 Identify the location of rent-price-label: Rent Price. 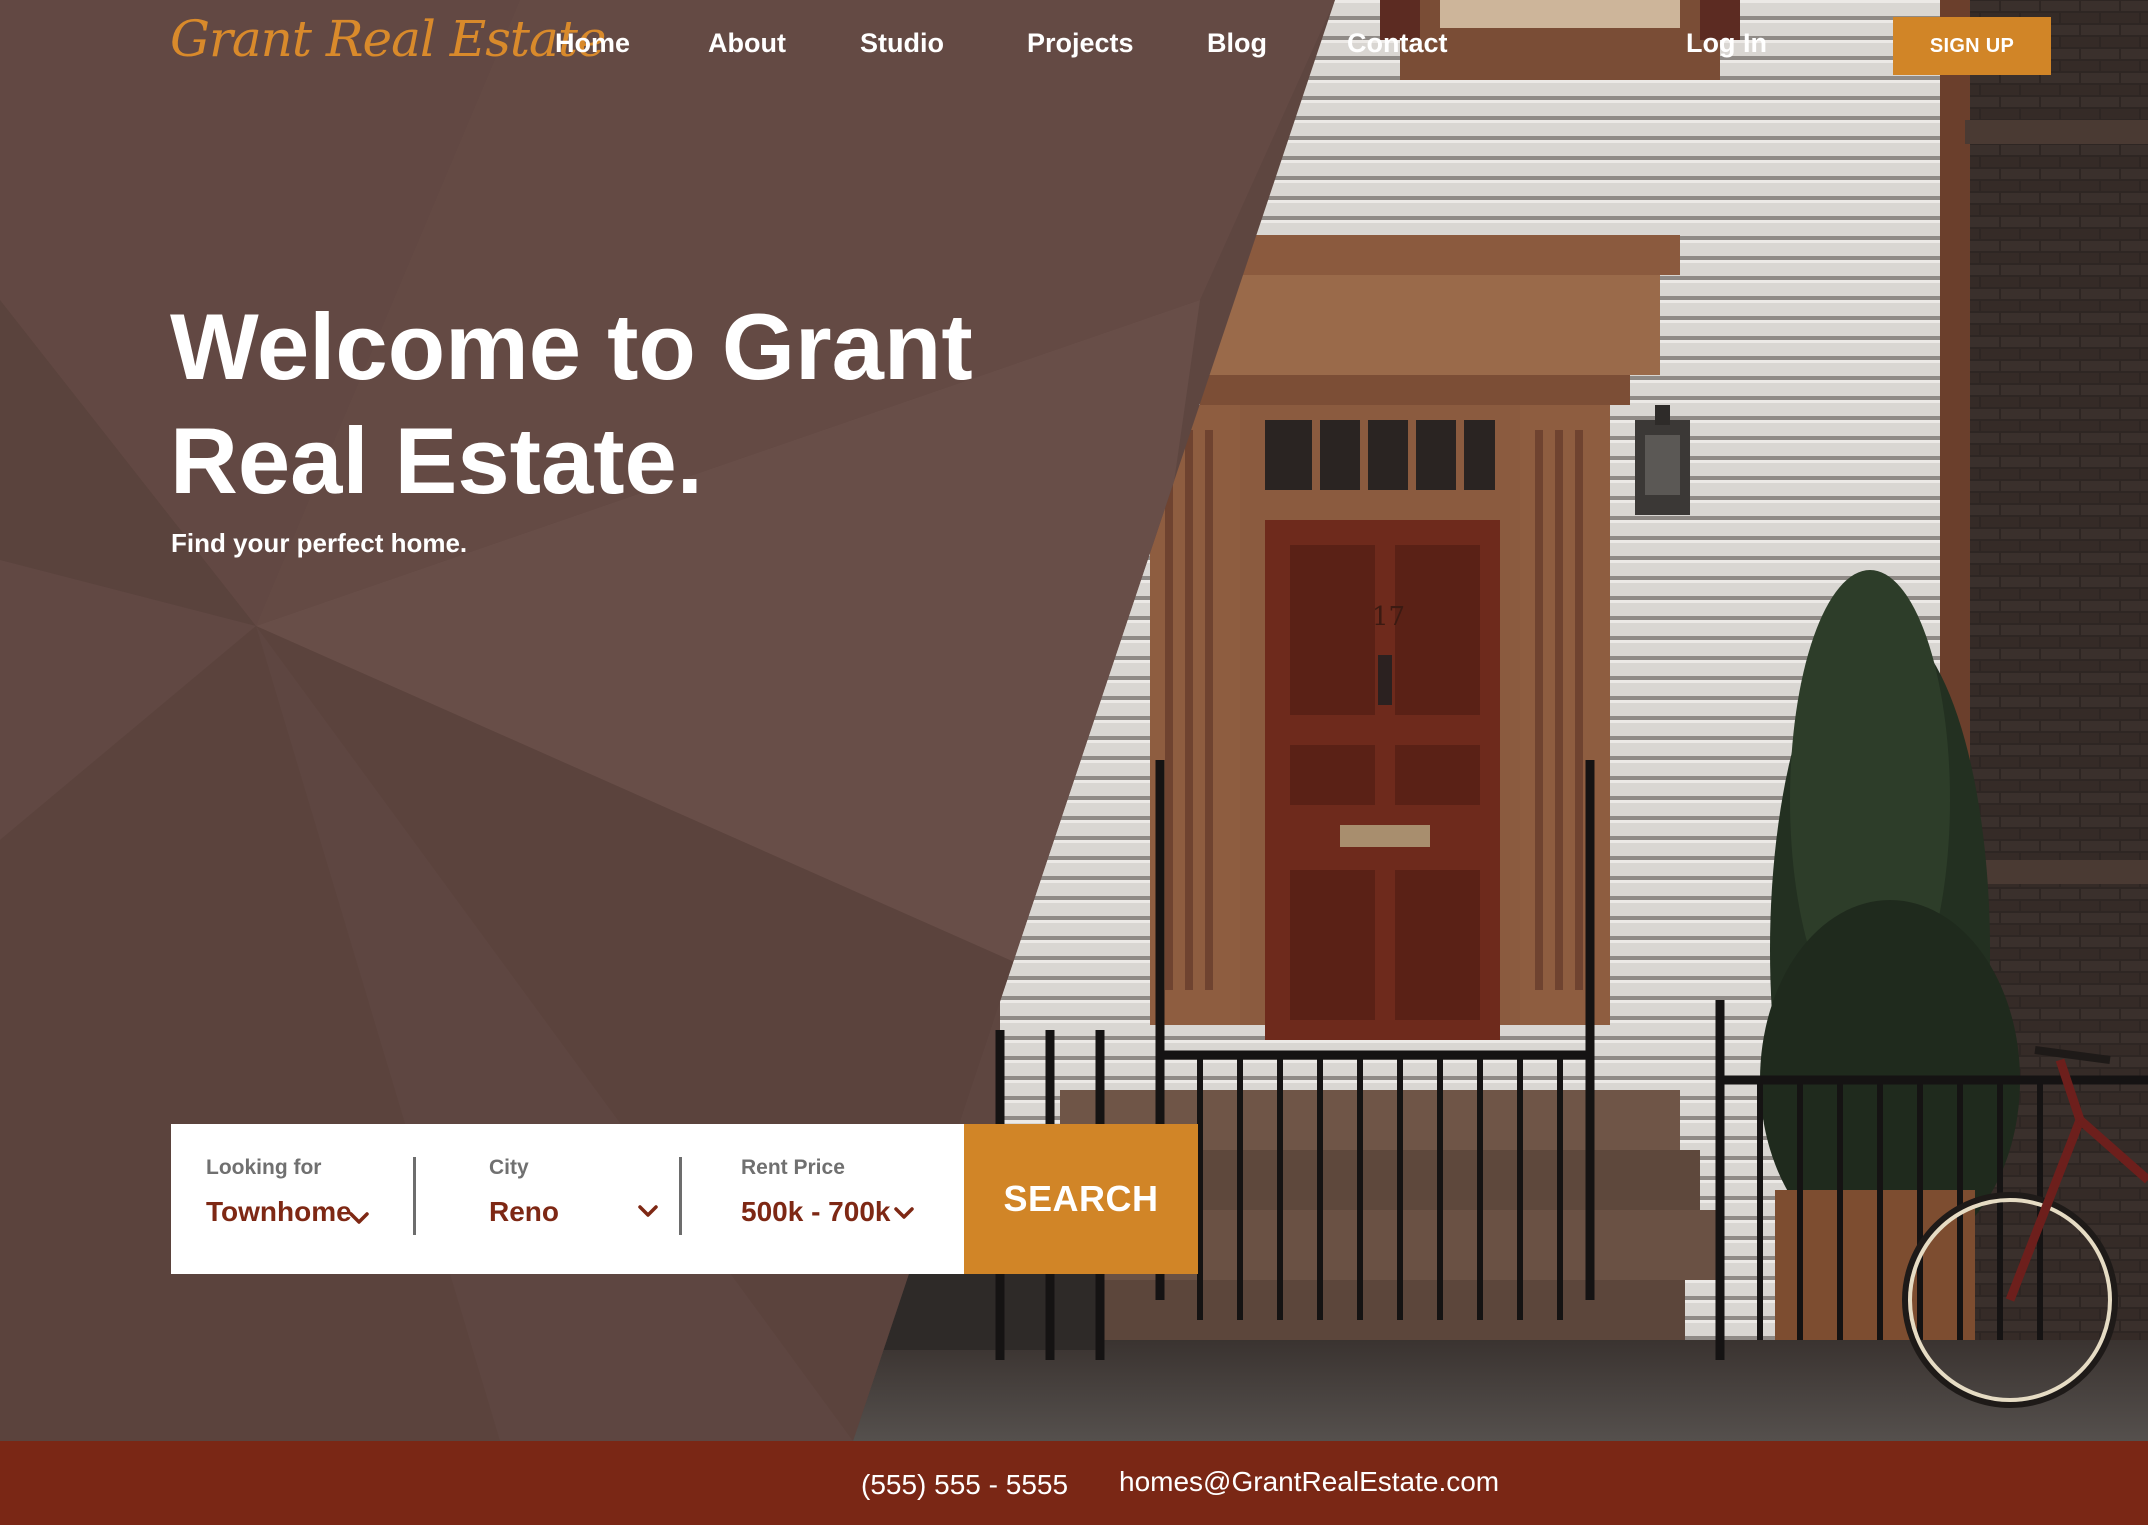
(793, 1167).